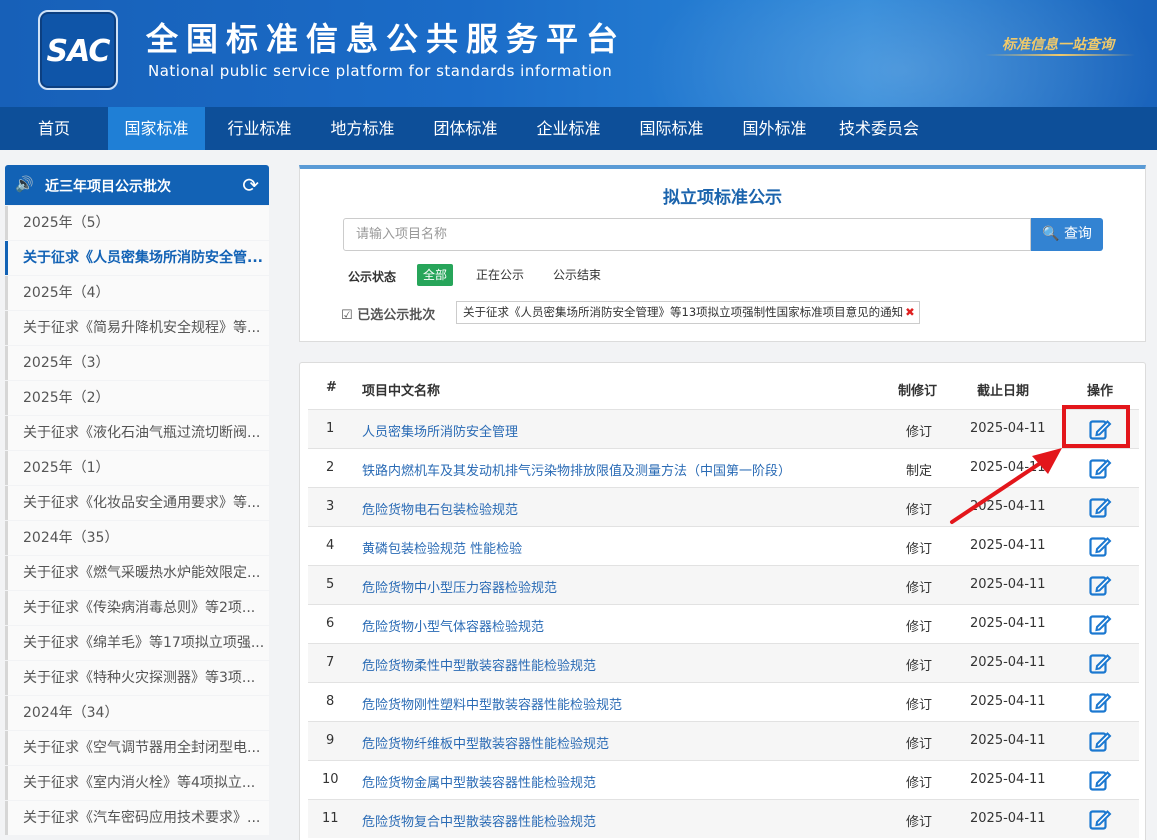 The width and height of the screenshot is (1157, 840). Describe the element at coordinates (435, 275) in the screenshot. I see `status-filter-all: 全部` at that location.